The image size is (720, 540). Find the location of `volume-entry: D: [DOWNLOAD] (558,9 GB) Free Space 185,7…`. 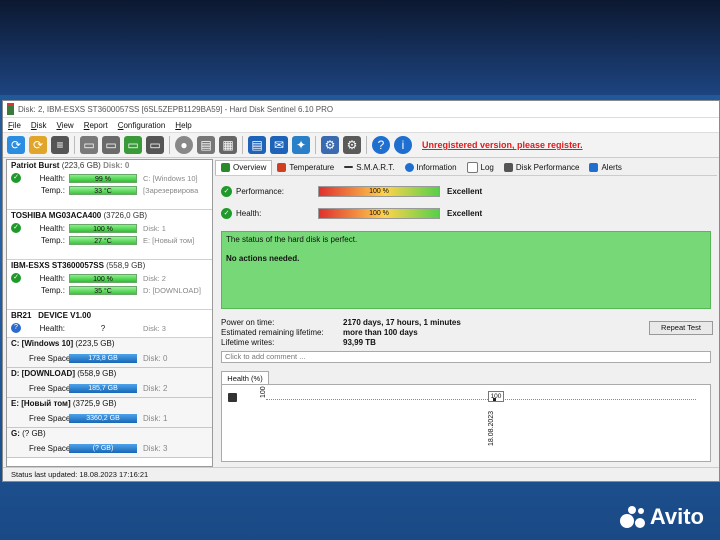

volume-entry: D: [DOWNLOAD] (558,9 GB) Free Space 185,7… is located at coordinates (109, 383).